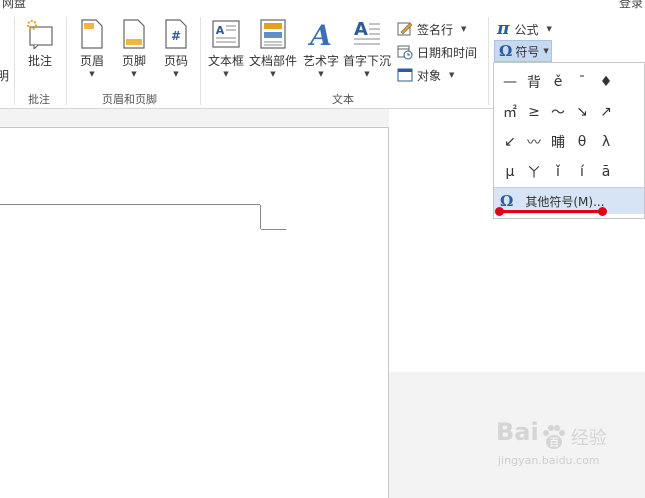 This screenshot has height=498, width=645. What do you see at coordinates (5, 76) in the screenshot?
I see `cut-off-label: 明` at bounding box center [5, 76].